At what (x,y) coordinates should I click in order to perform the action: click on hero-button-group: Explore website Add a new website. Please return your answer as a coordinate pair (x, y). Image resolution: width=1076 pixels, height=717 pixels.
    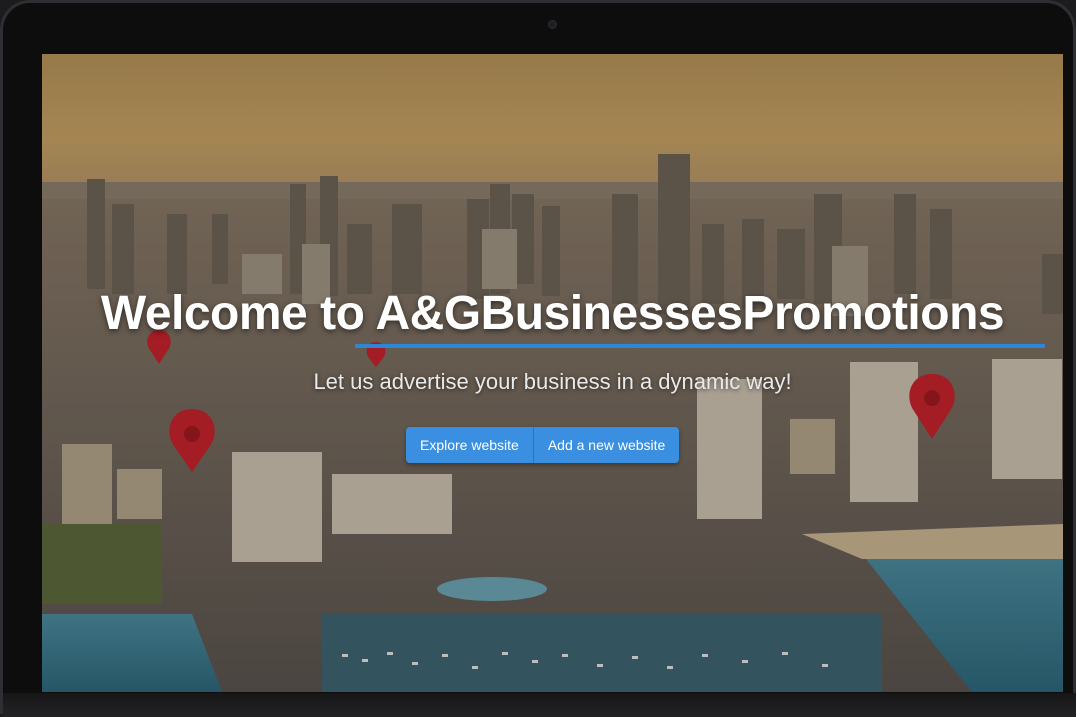
    Looking at the image, I should click on (543, 445).